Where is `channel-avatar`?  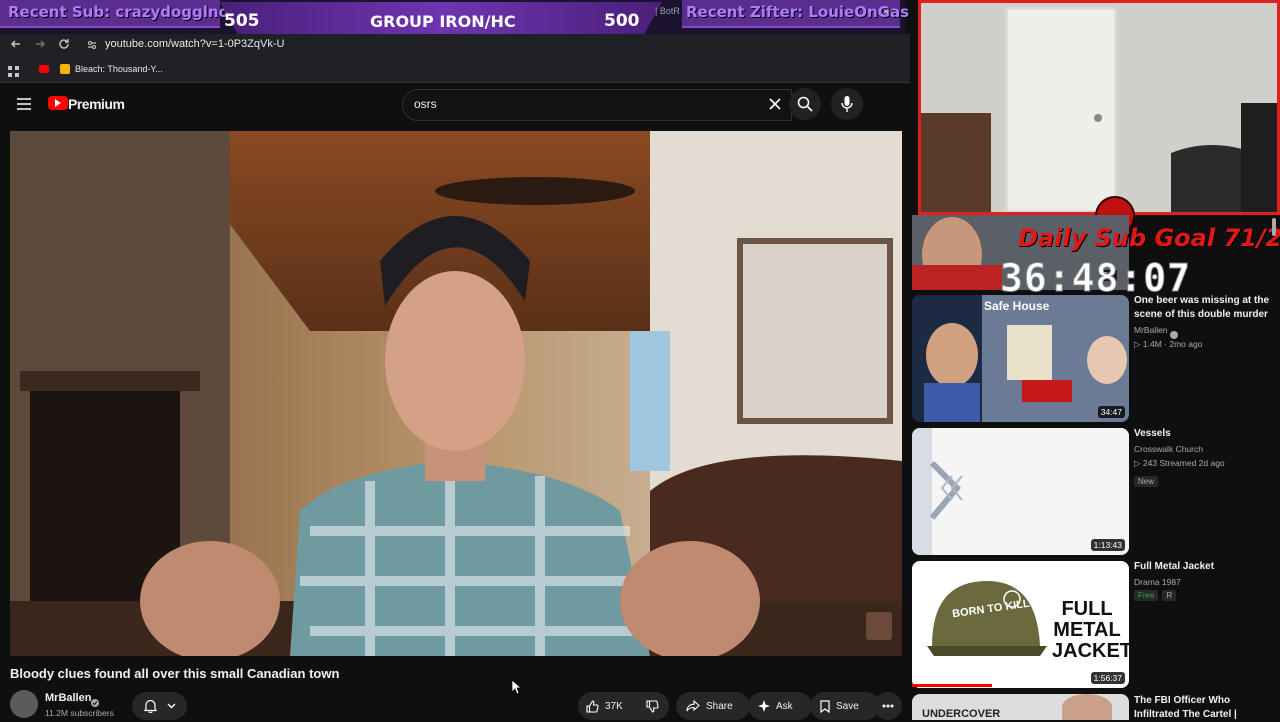 channel-avatar is located at coordinates (24, 704).